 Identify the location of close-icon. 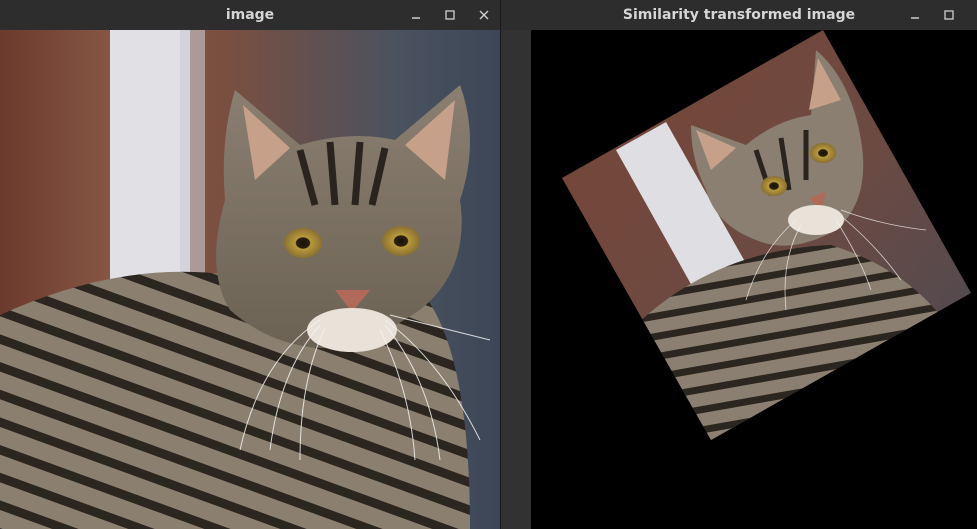
(484, 15).